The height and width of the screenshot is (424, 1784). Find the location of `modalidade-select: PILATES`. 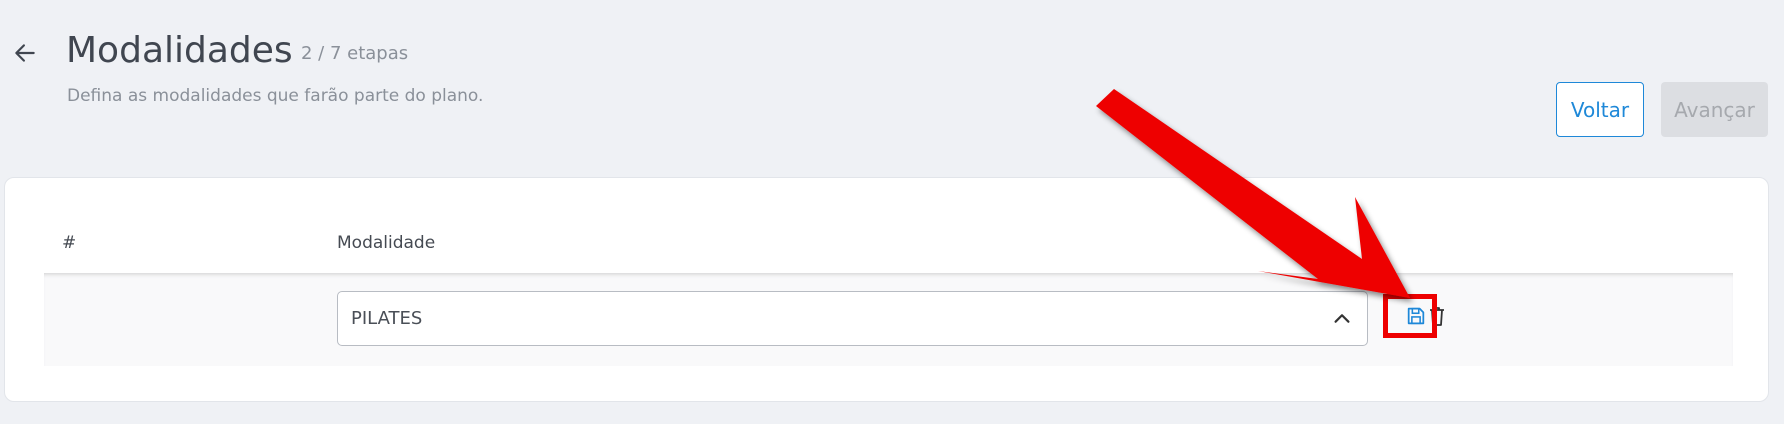

modalidade-select: PILATES is located at coordinates (852, 318).